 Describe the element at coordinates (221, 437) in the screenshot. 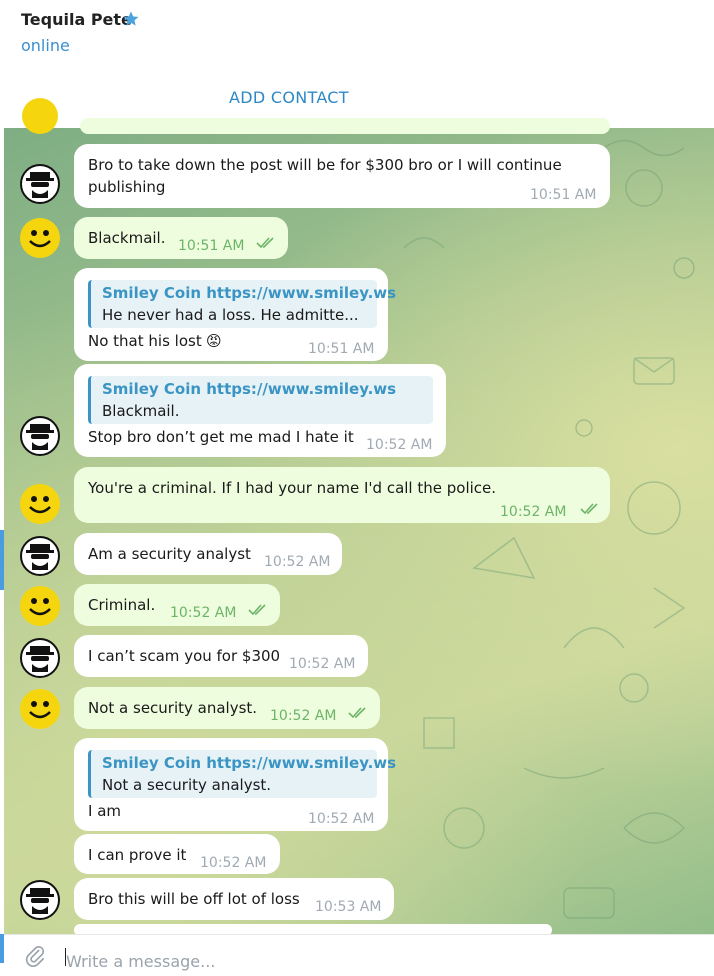

I see `message-text: Stop bro don’t get me mad I hate it` at that location.